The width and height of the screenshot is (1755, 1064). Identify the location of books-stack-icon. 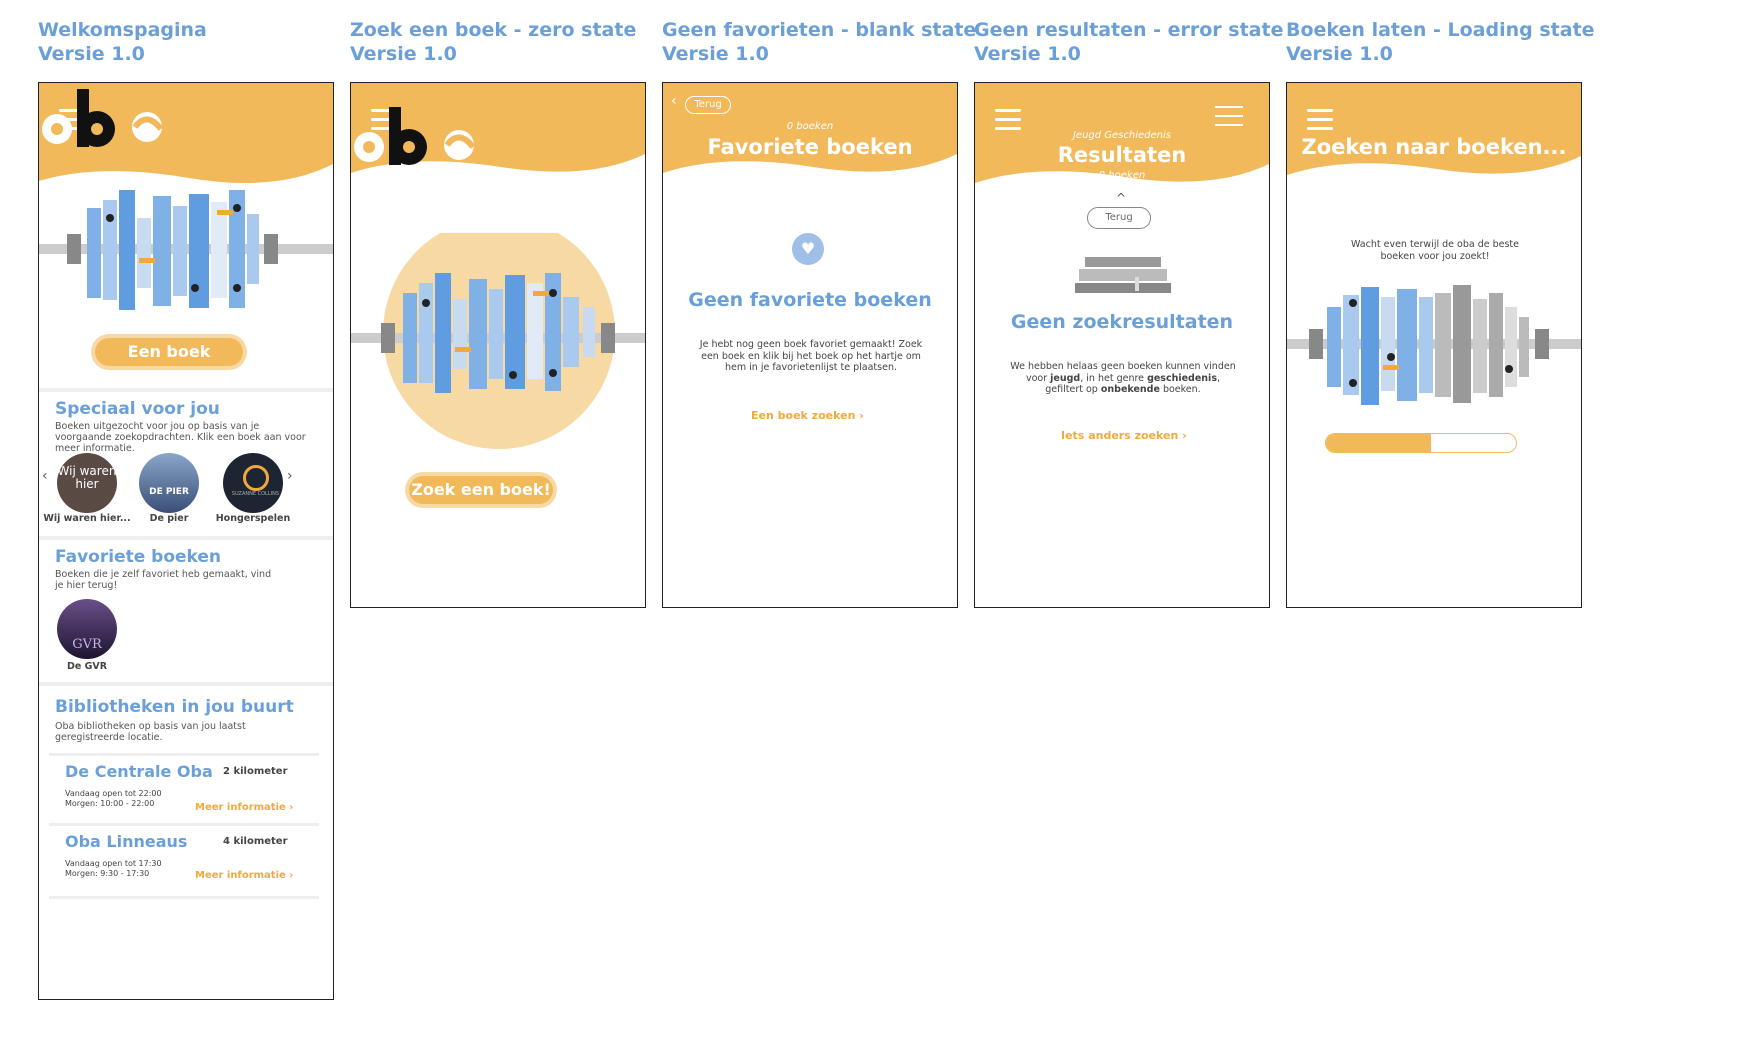
(1123, 275).